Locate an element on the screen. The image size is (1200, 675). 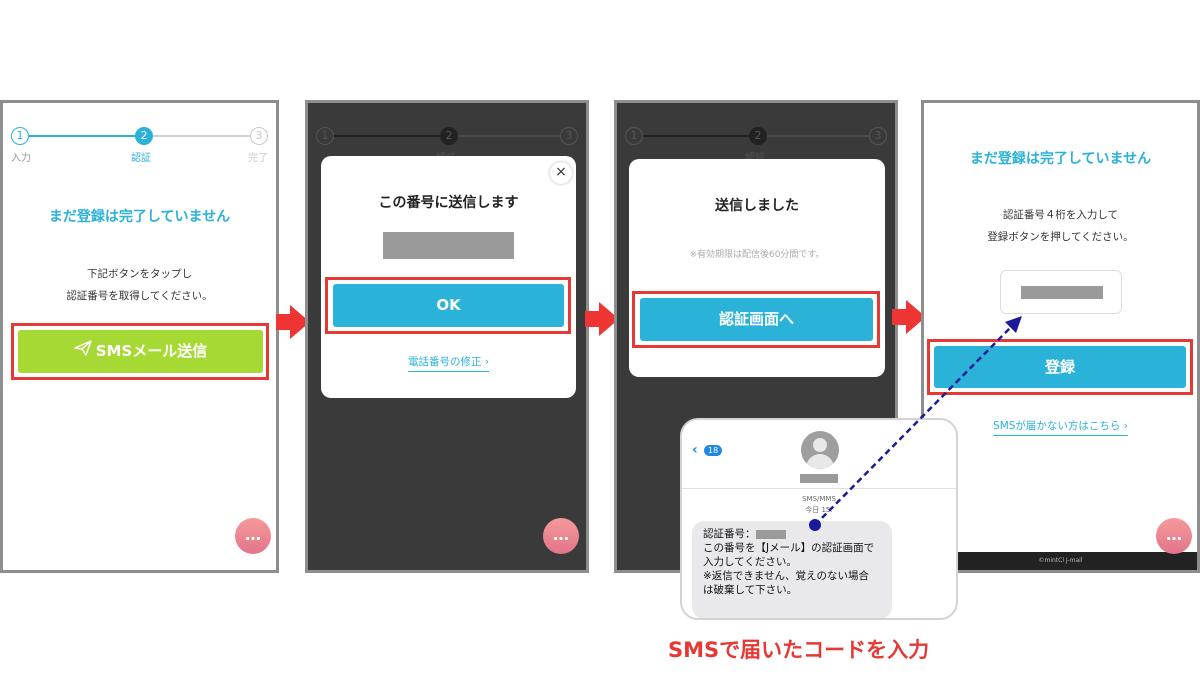
connector-line is located at coordinates (914, 424).